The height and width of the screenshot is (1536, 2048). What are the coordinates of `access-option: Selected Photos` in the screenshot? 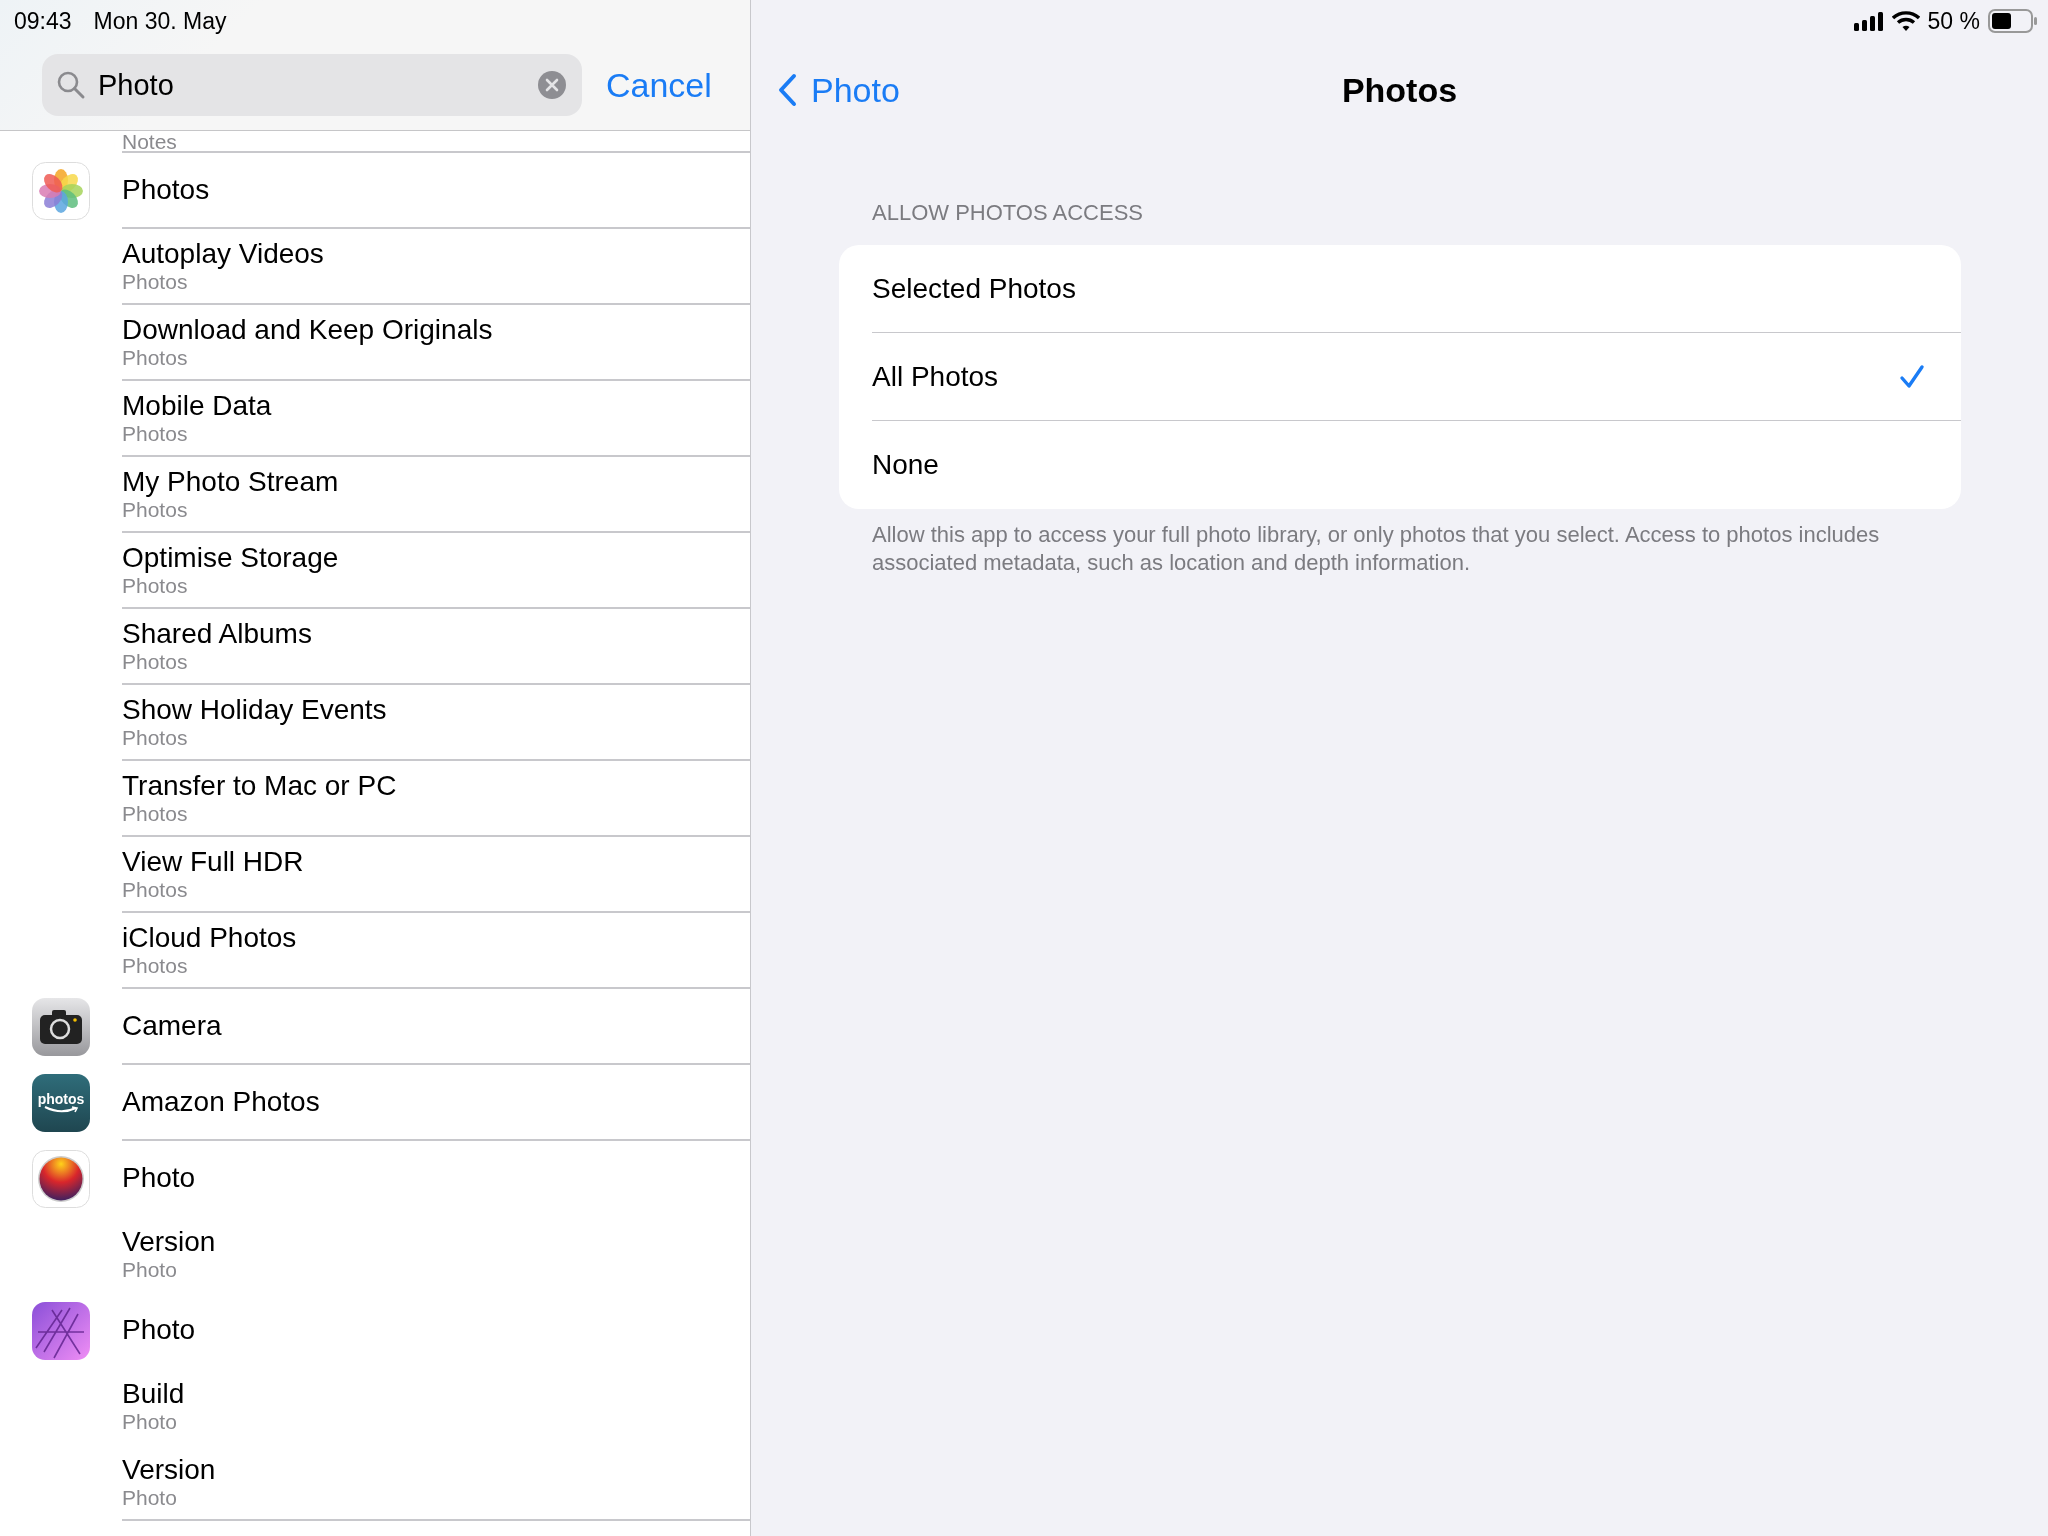 It's located at (1416, 289).